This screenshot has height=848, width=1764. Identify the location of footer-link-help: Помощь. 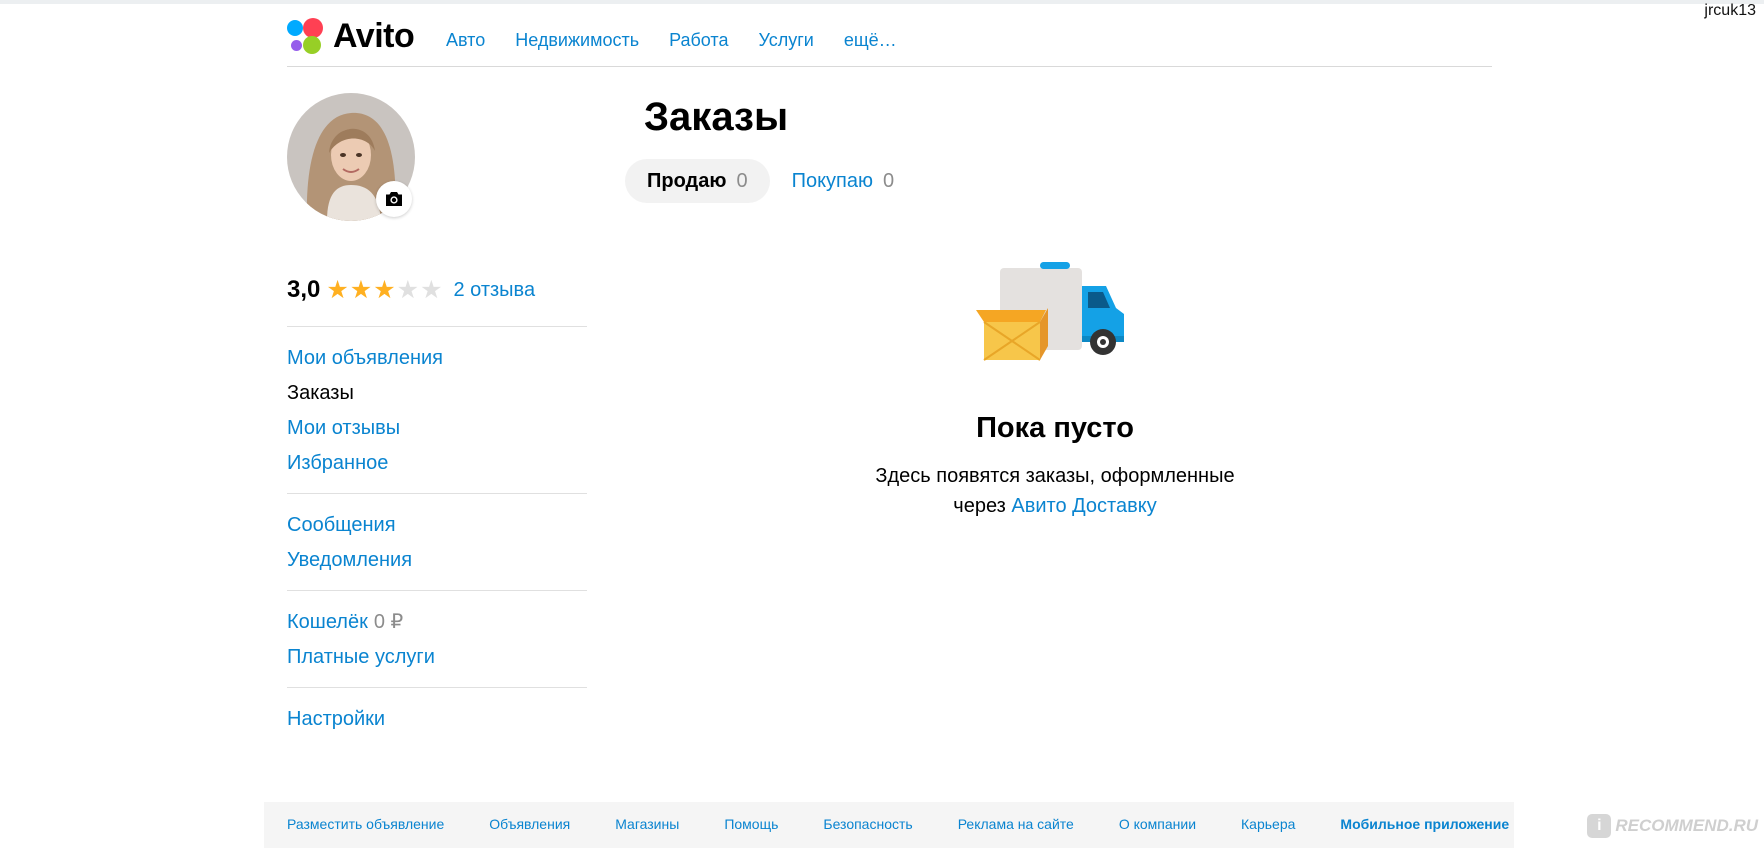
(751, 824).